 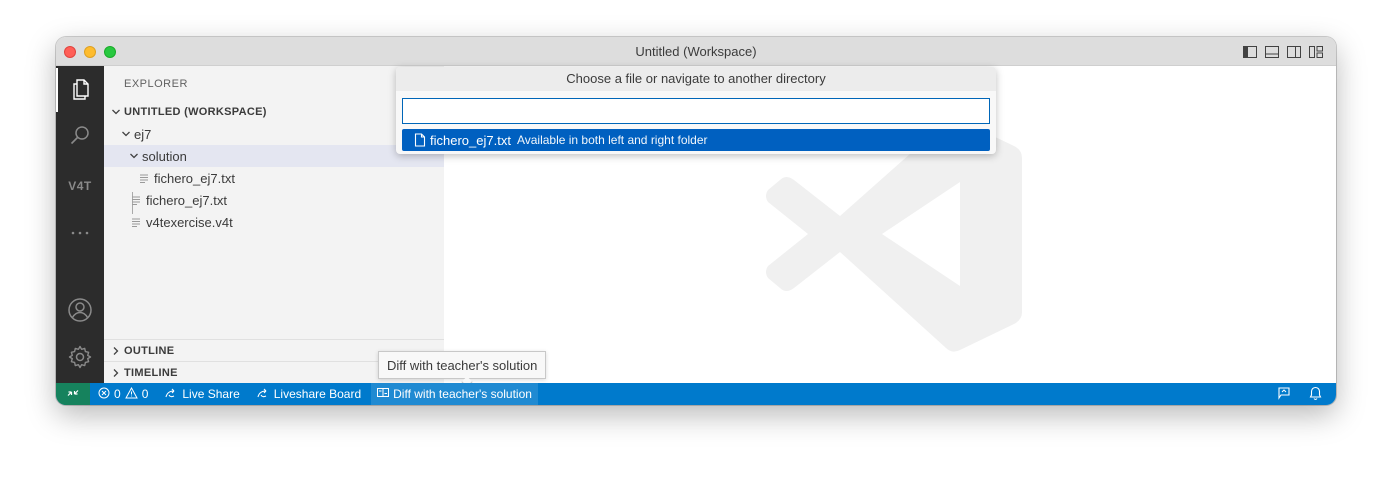 I want to click on activity-bar: V4T, so click(x=80, y=224).